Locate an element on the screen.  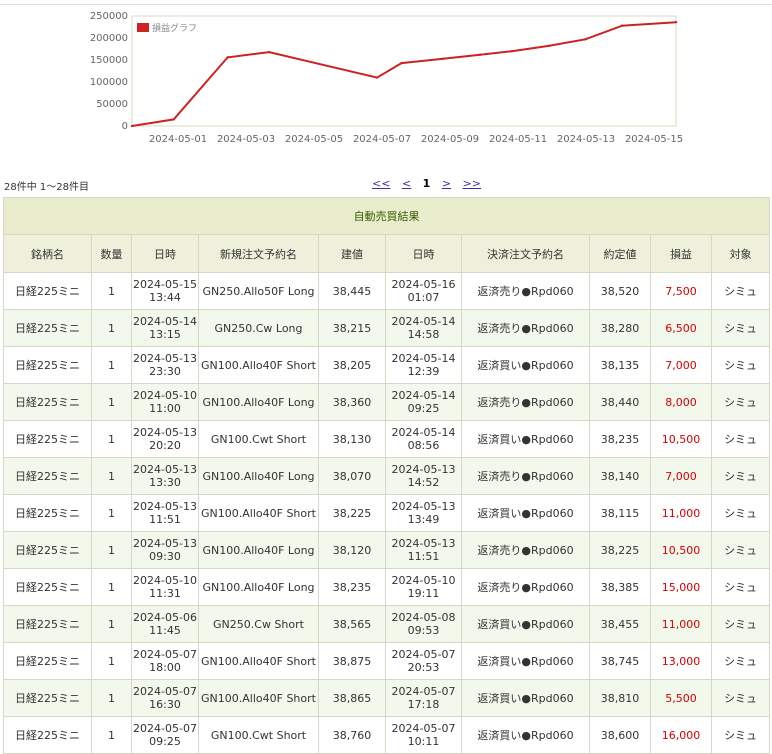
close-time: 14:58 is located at coordinates (423, 334).